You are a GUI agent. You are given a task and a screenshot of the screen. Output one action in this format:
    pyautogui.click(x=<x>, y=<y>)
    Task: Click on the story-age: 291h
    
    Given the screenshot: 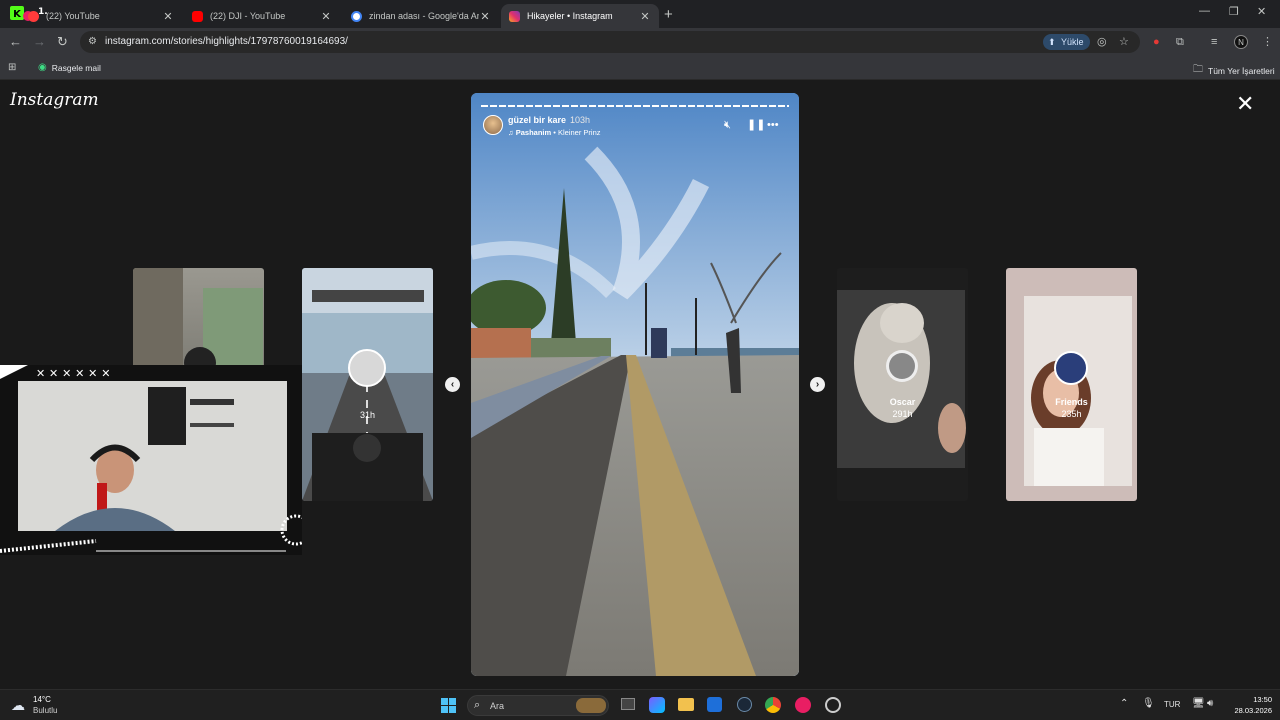 What is the action you would take?
    pyautogui.click(x=902, y=414)
    